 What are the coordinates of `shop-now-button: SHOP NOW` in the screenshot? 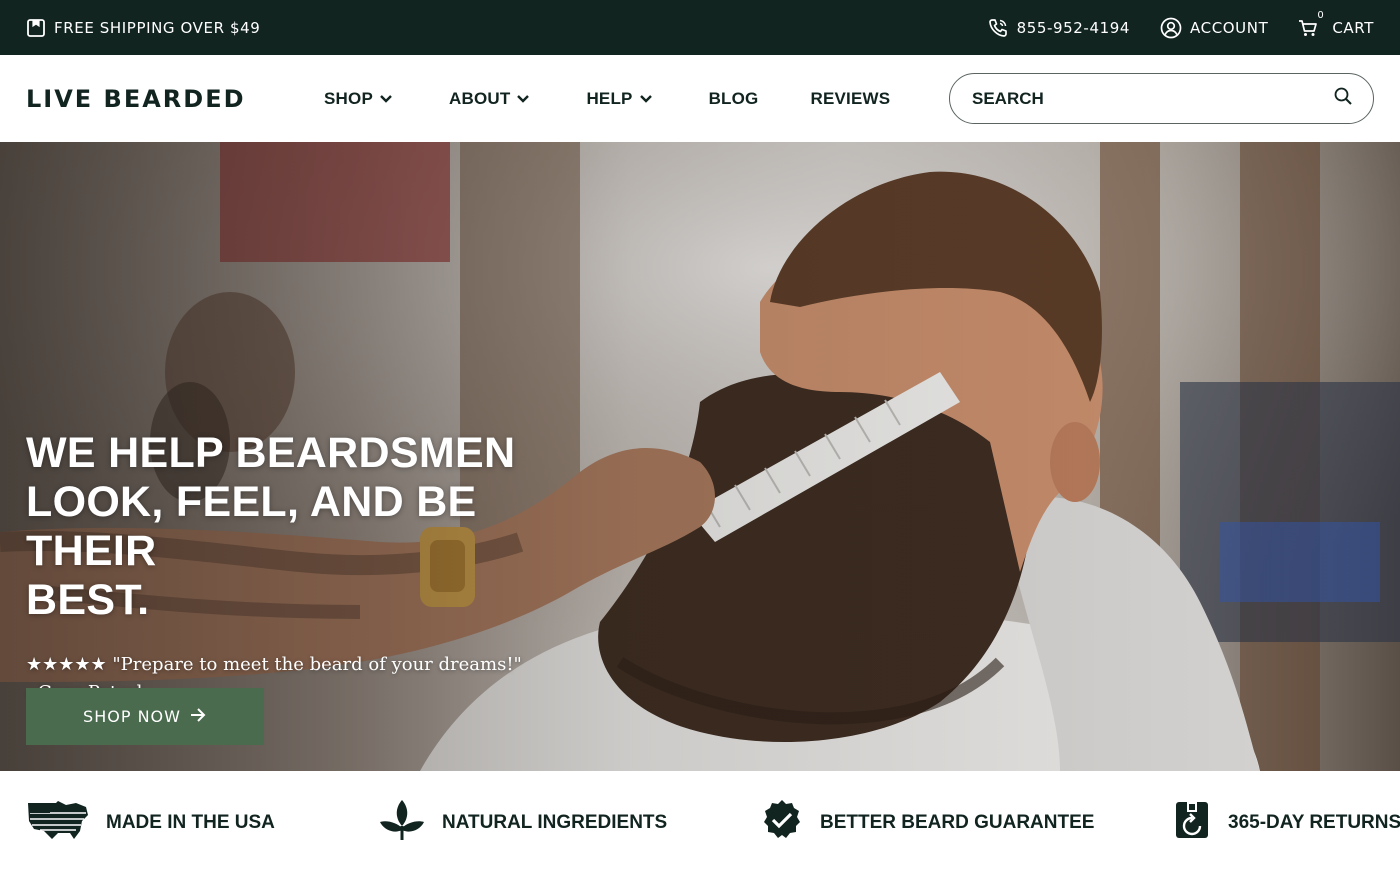 It's located at (145, 716).